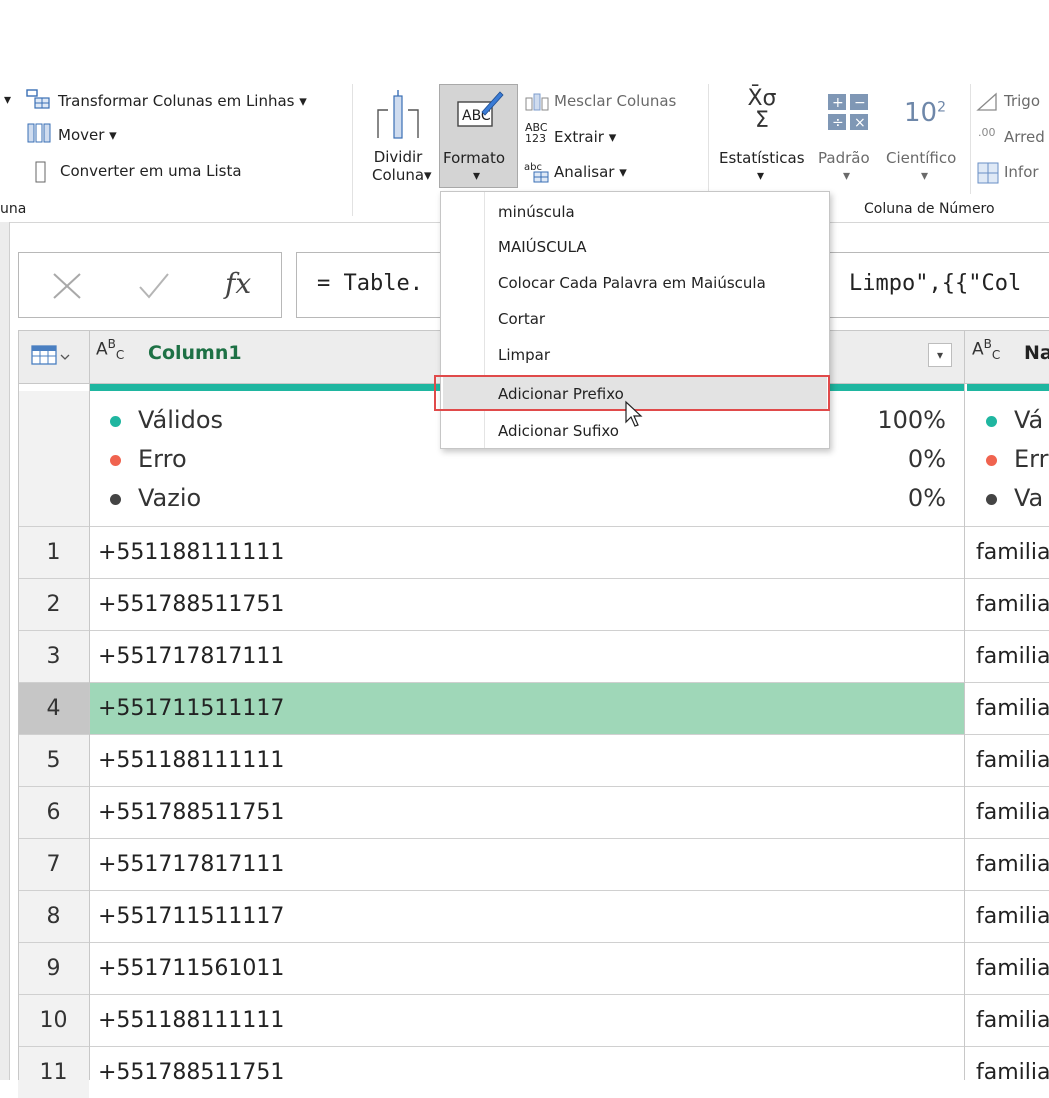  Describe the element at coordinates (38, 99) in the screenshot. I see `unpivot-icon` at that location.